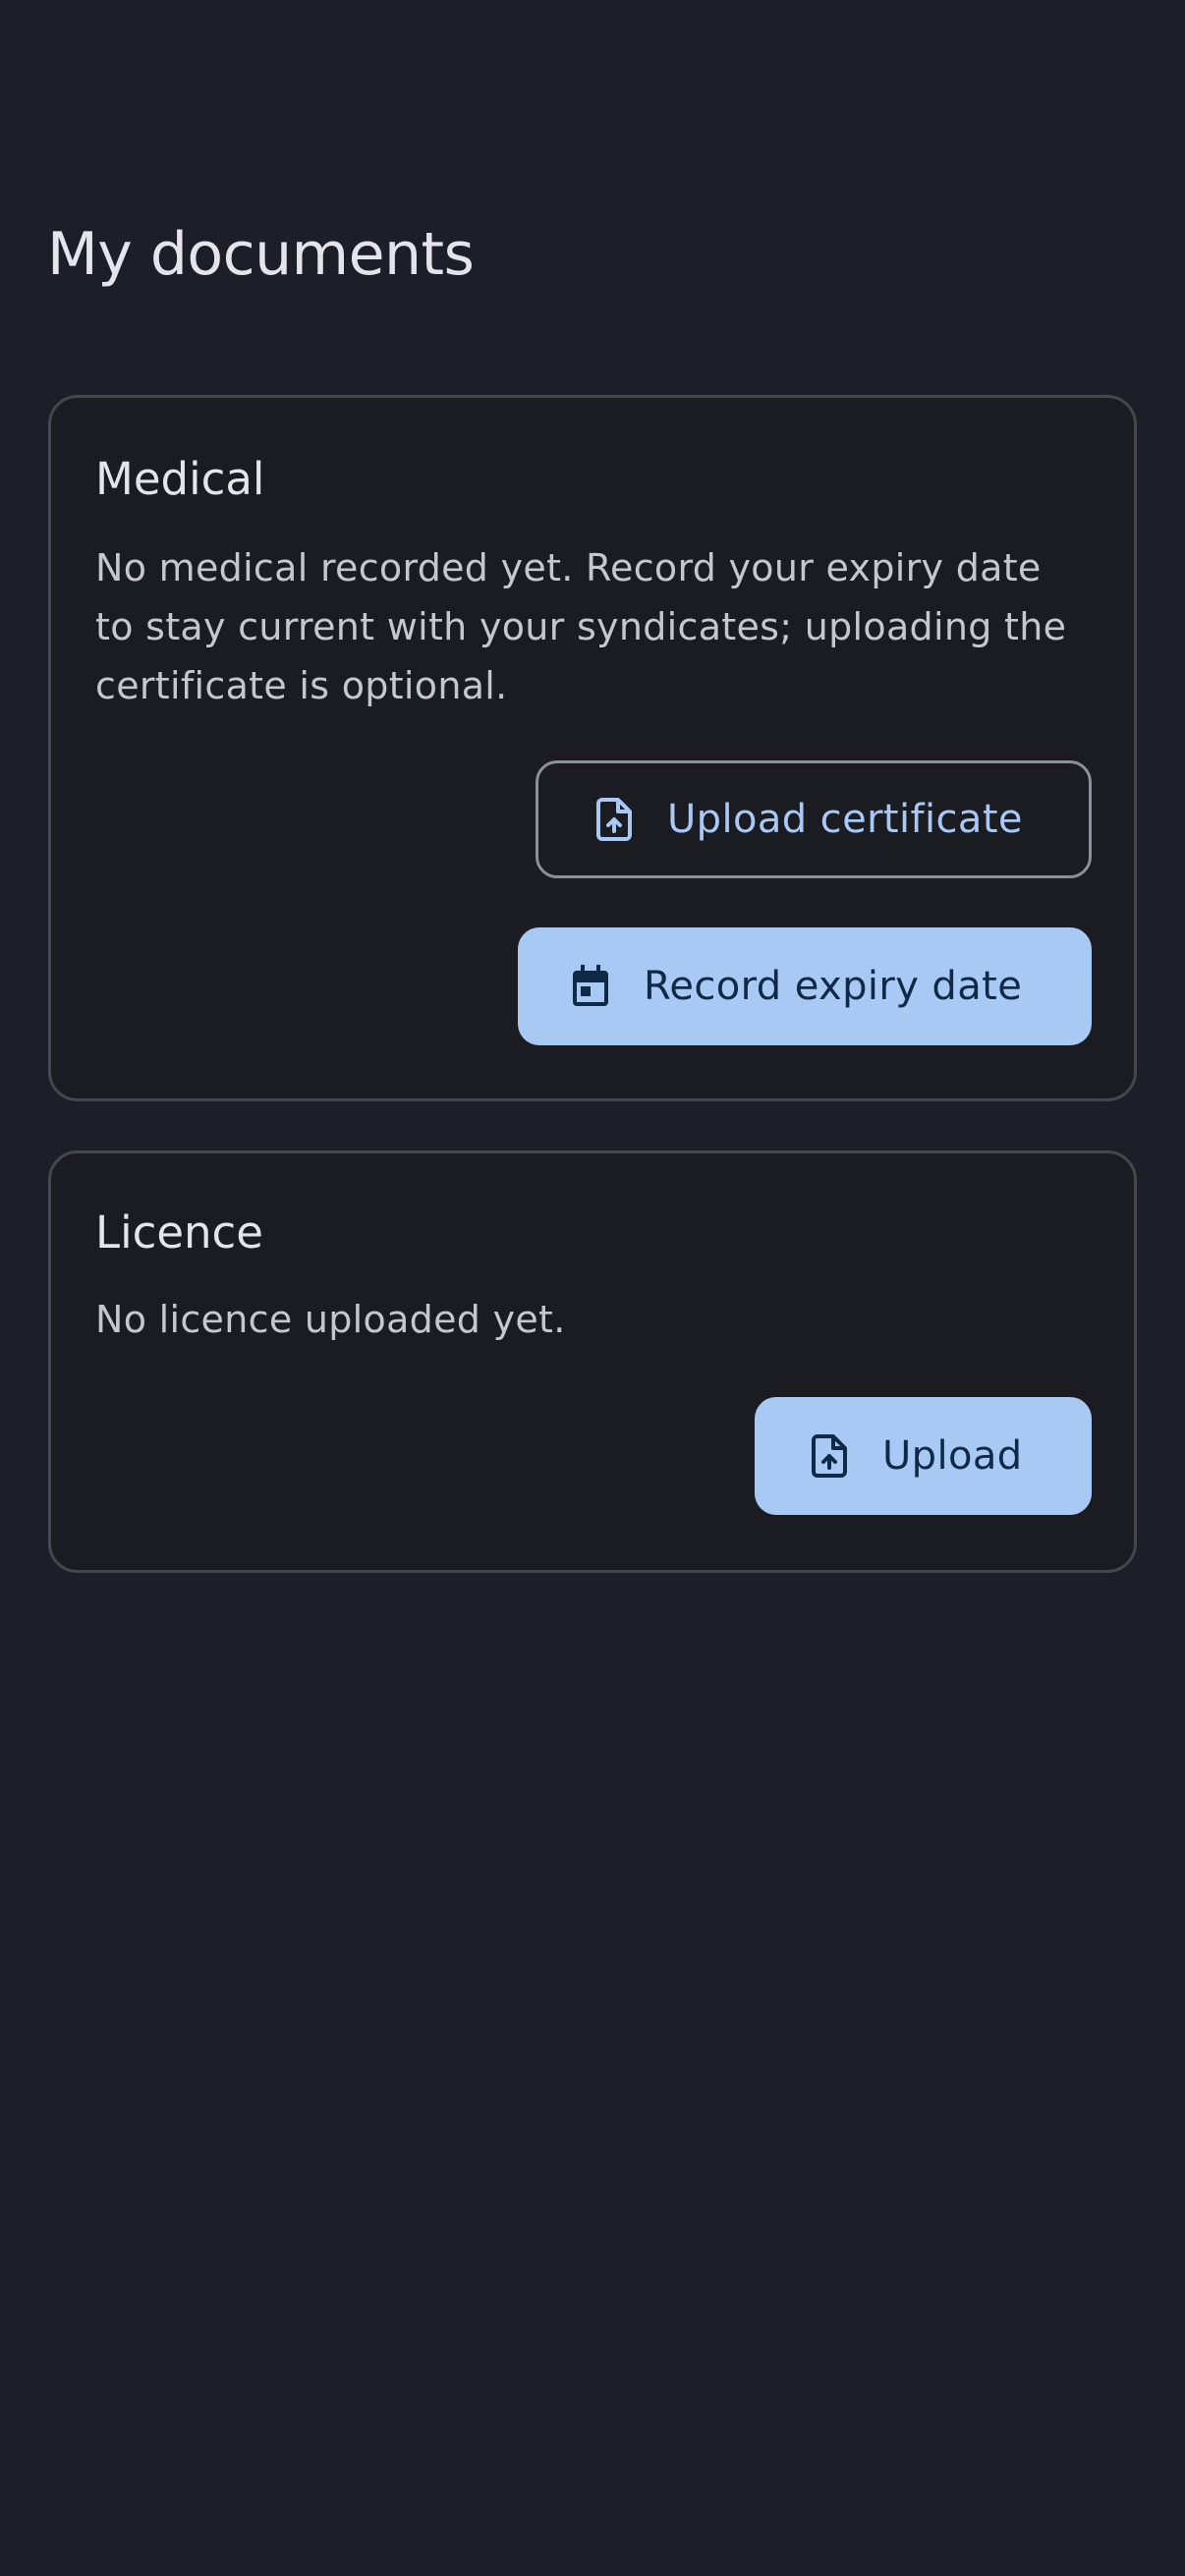  I want to click on upload-certificate-label: Upload certificate, so click(845, 819).